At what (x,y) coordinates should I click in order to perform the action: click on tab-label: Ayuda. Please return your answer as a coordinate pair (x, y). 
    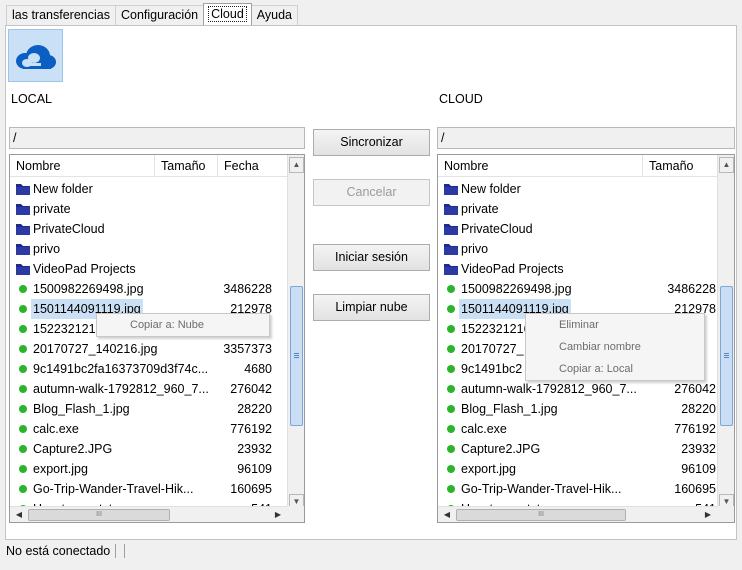
    Looking at the image, I should click on (274, 15).